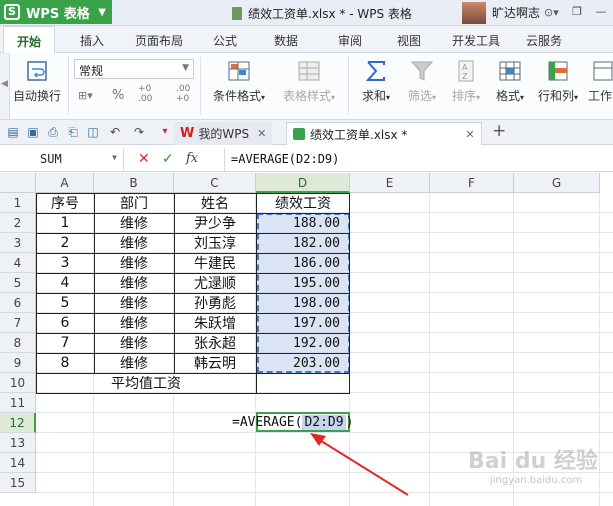  Describe the element at coordinates (18, 443) in the screenshot. I see `row-header-13: 13` at that location.